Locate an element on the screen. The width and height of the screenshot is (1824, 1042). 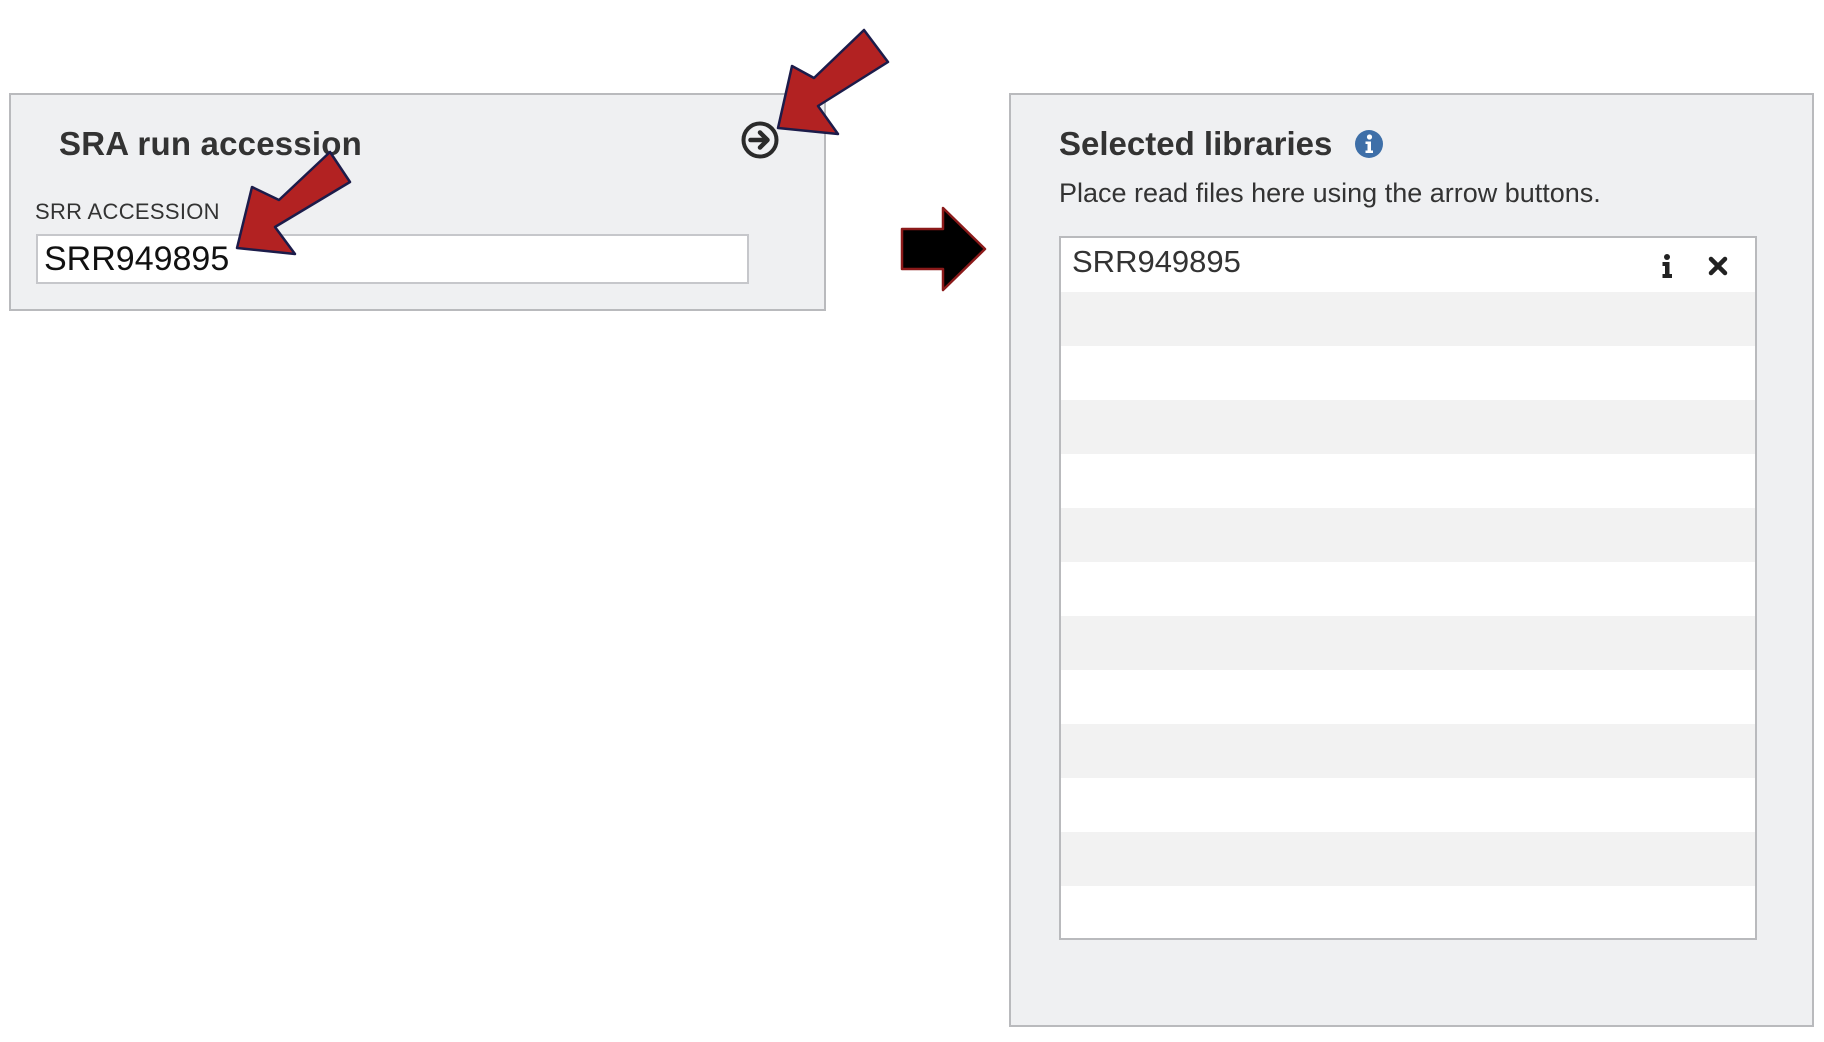
annotation-overlay is located at coordinates (562, 142).